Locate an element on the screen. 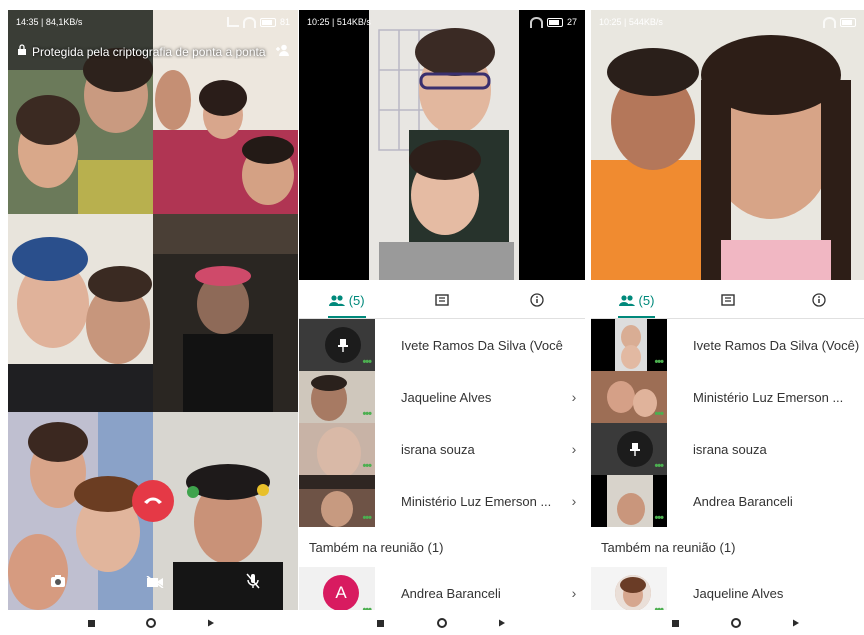 The width and height of the screenshot is (864, 635). participant-row: ••• israna souza › is located at coordinates (442, 449).